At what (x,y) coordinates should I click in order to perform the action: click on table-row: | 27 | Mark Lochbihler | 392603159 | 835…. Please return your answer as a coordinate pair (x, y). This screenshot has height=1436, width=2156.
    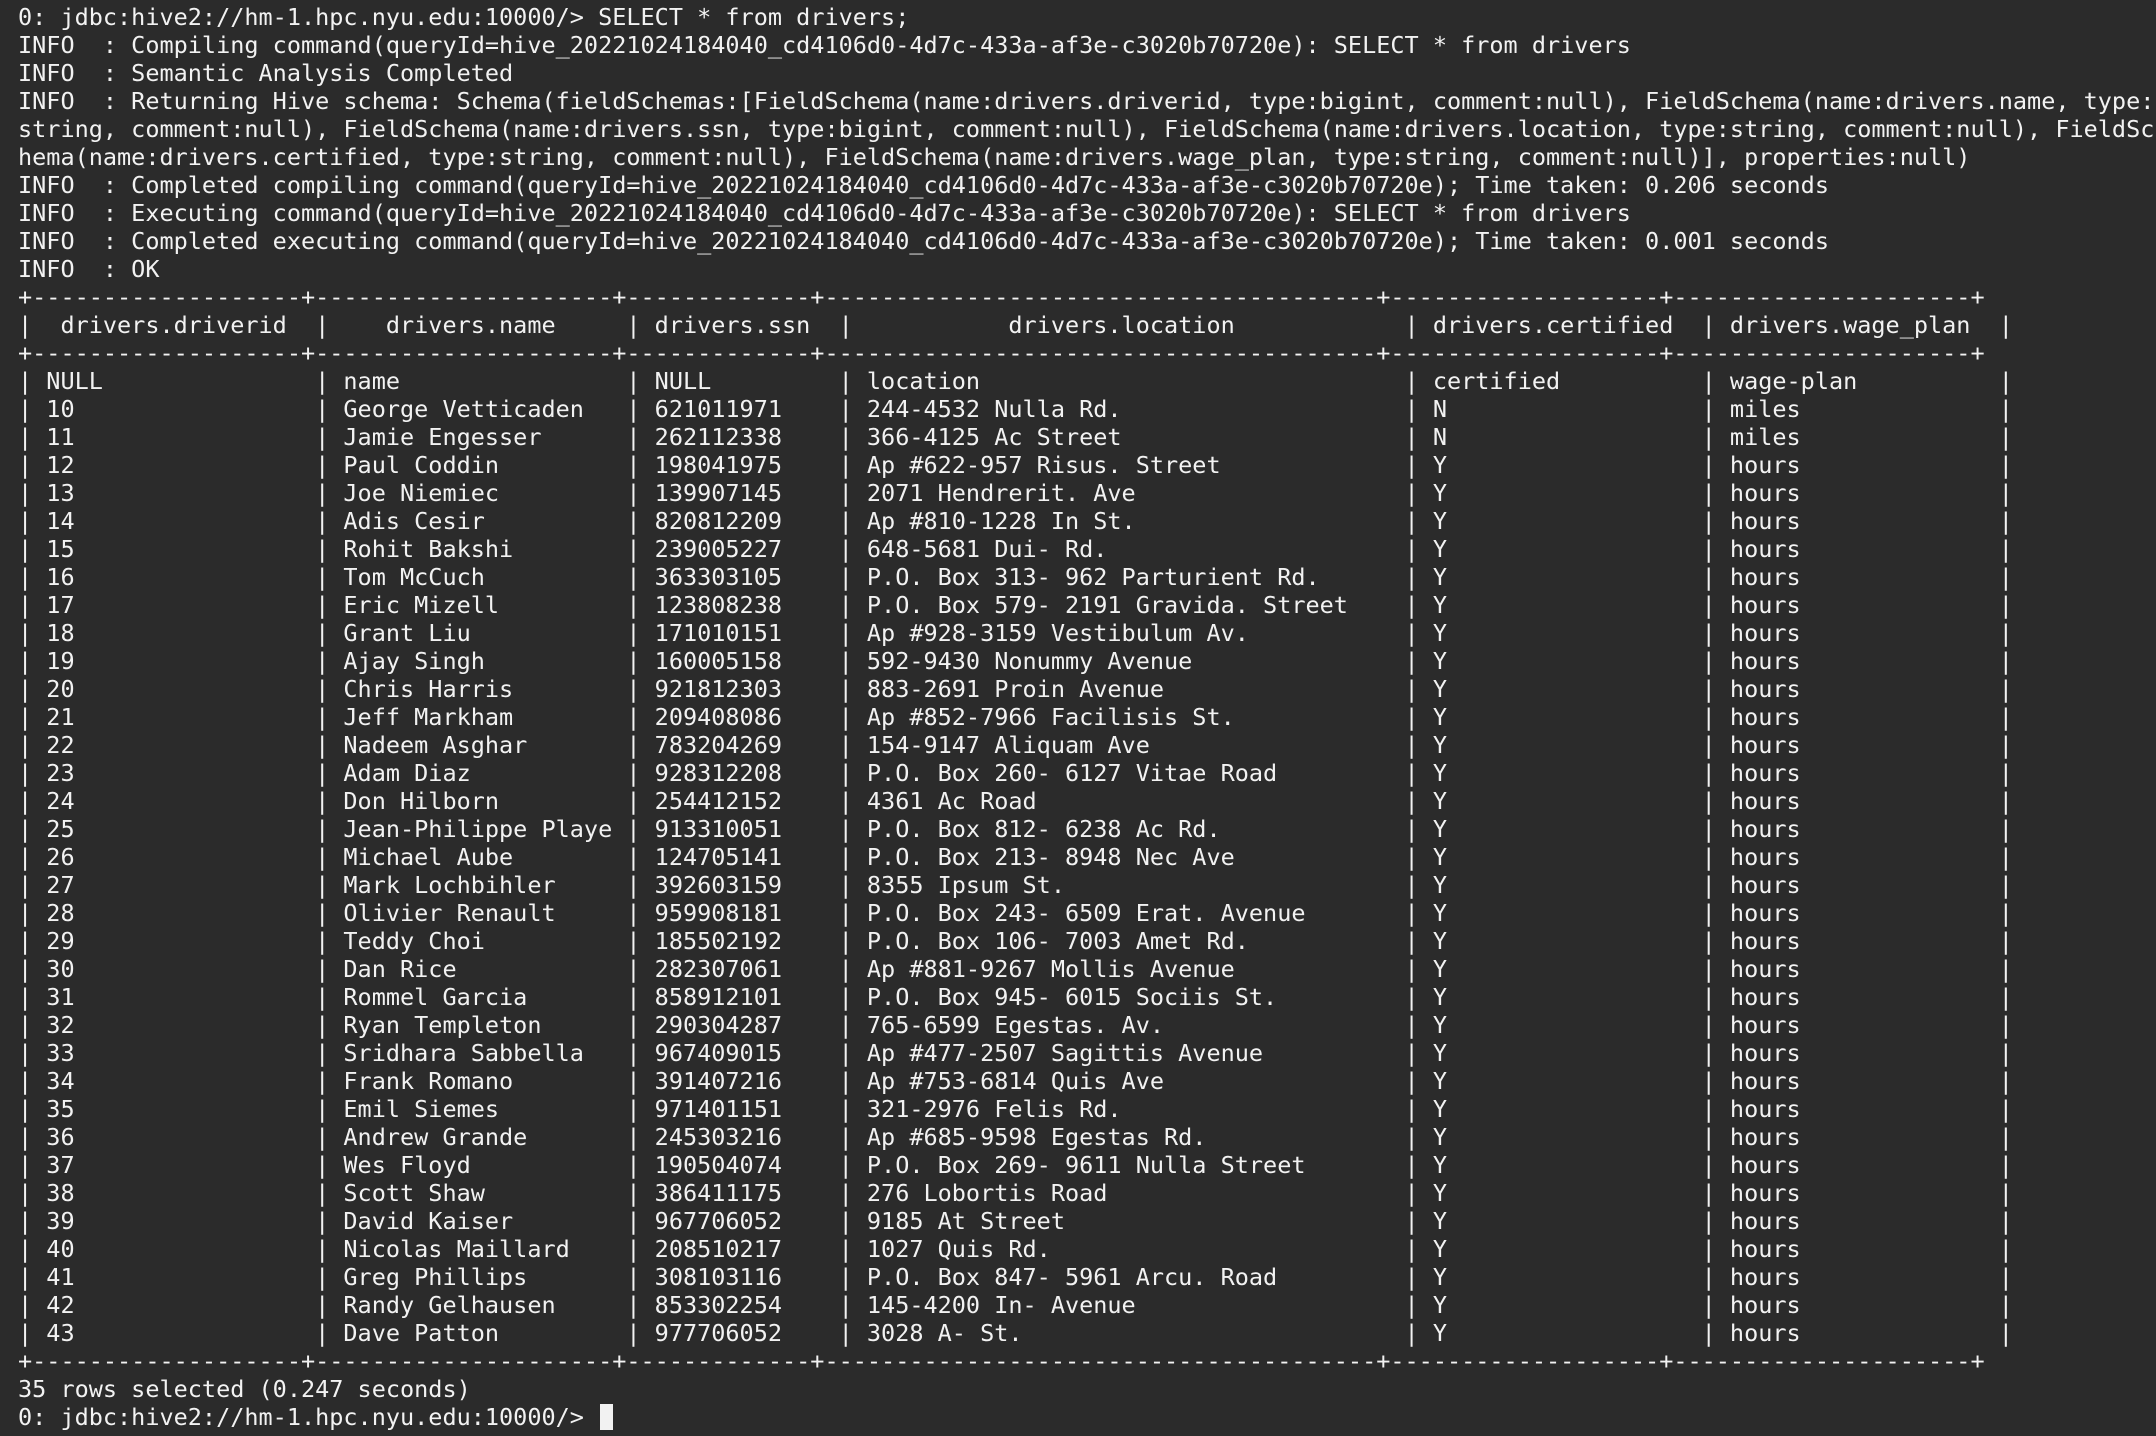
    Looking at the image, I should click on (1015, 885).